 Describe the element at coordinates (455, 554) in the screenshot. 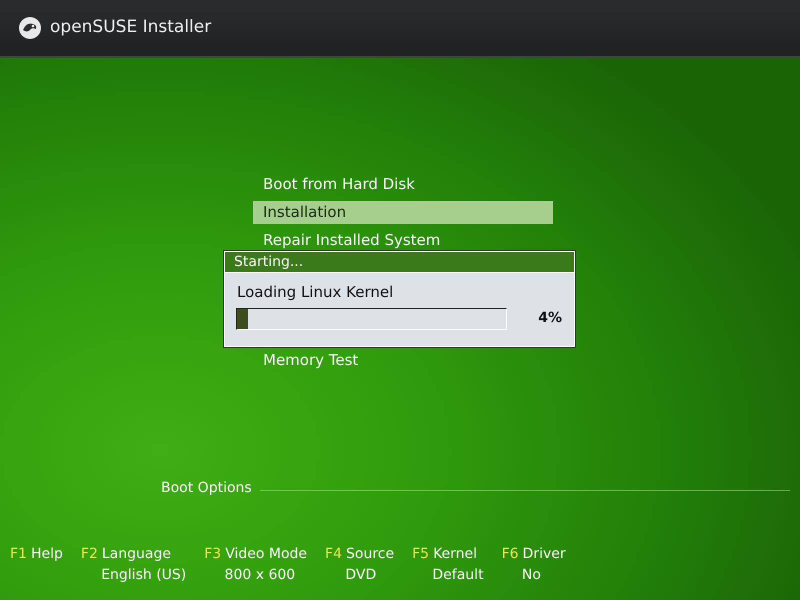

I see `function-key-label: Kernel` at that location.